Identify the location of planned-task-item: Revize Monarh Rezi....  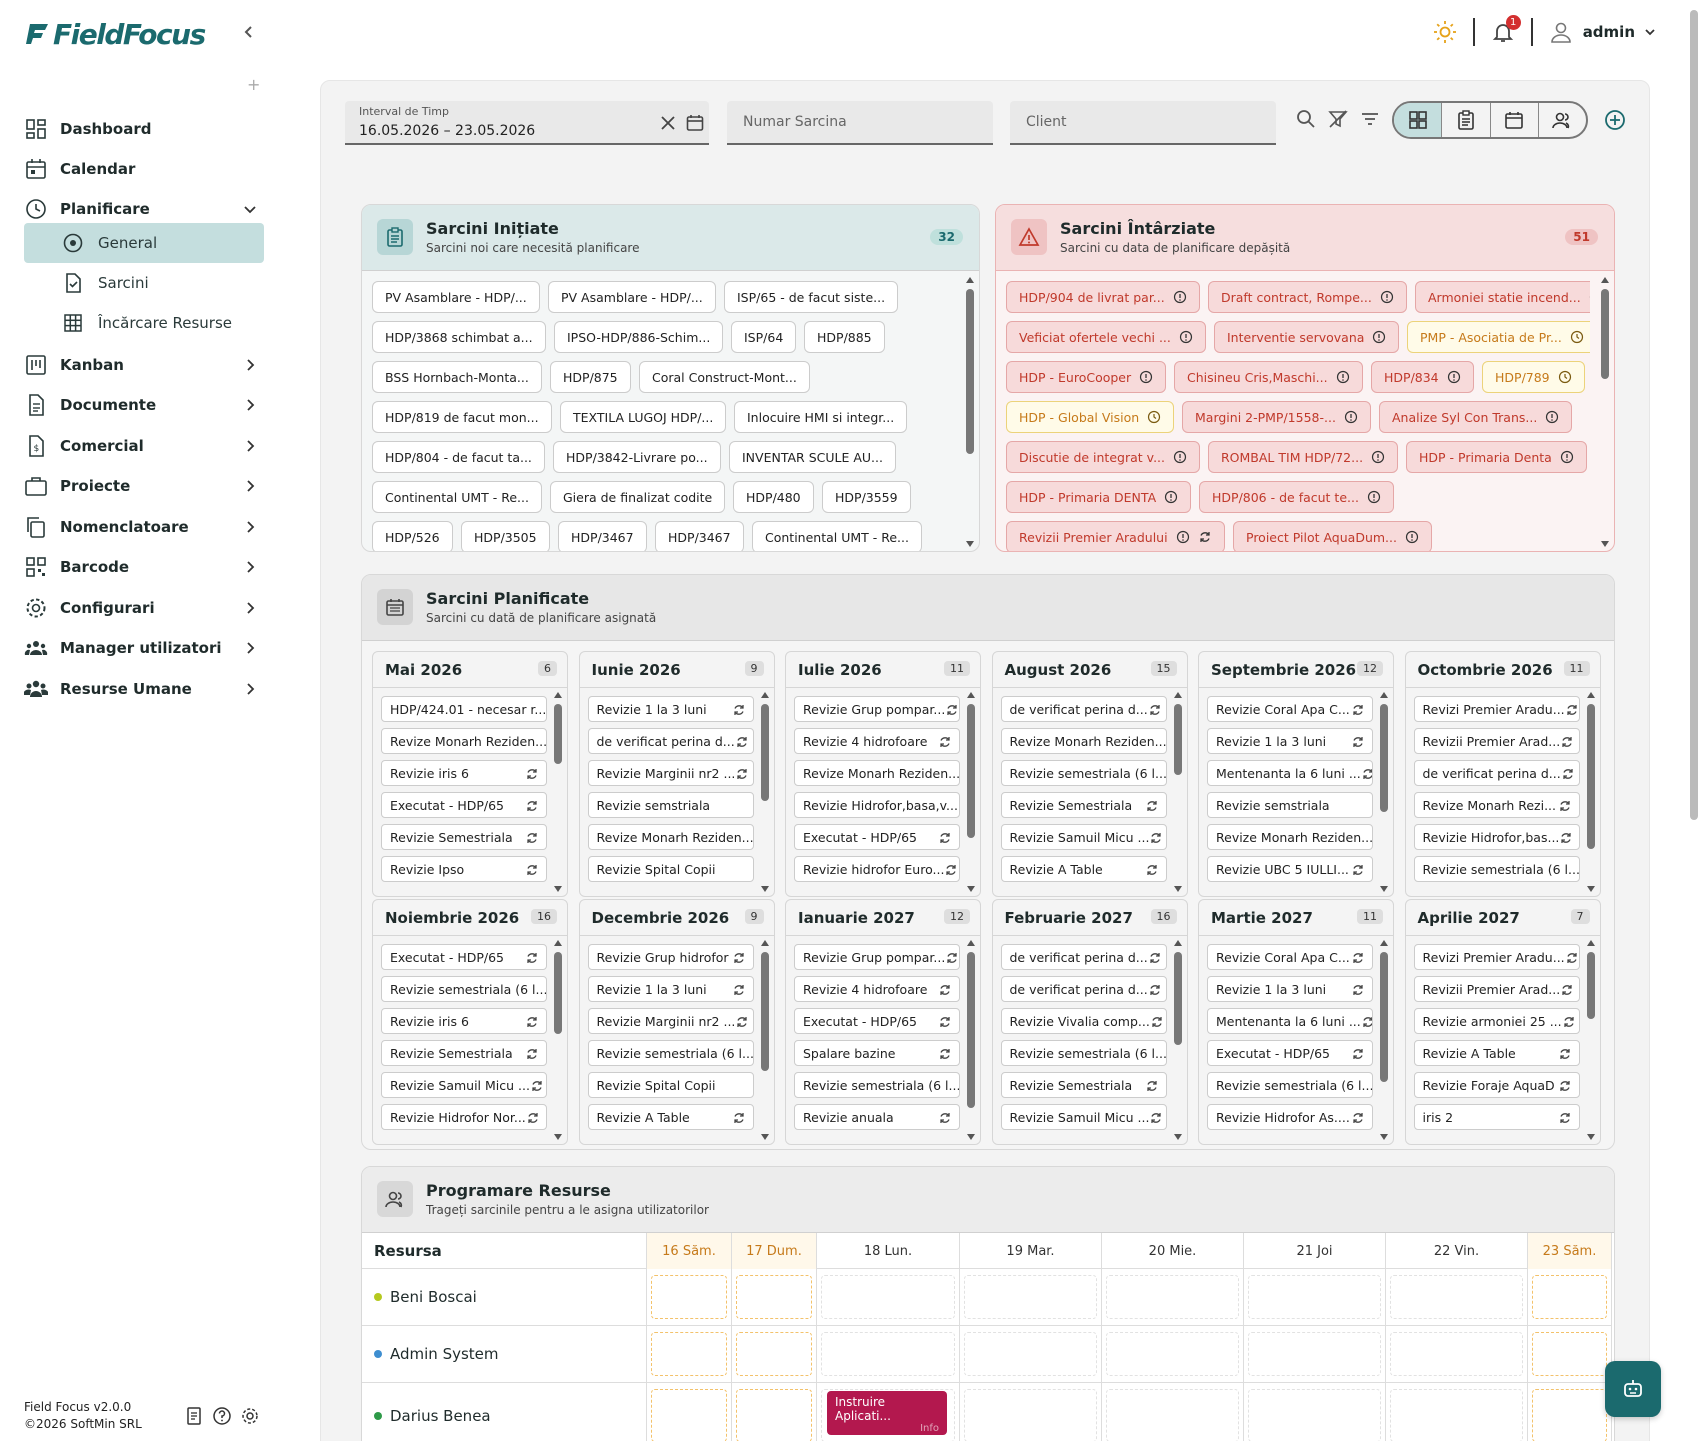
(1496, 805).